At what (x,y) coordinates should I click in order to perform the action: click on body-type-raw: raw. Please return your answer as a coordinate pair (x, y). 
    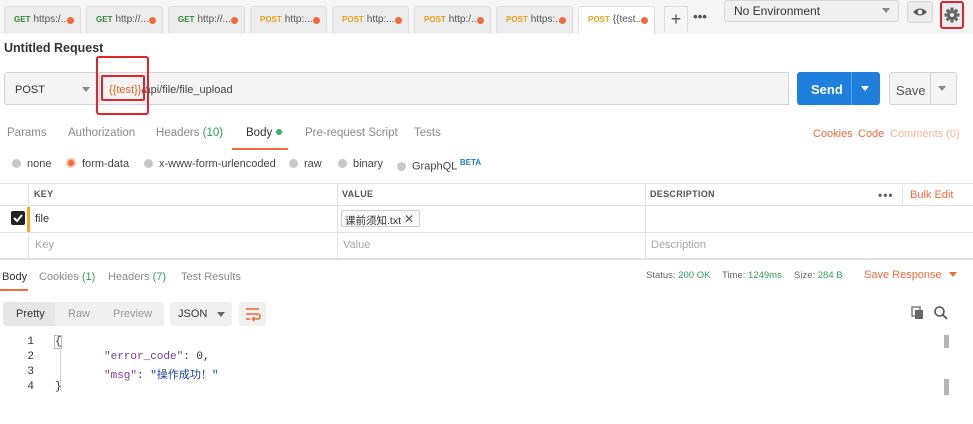
    Looking at the image, I should click on (305, 164).